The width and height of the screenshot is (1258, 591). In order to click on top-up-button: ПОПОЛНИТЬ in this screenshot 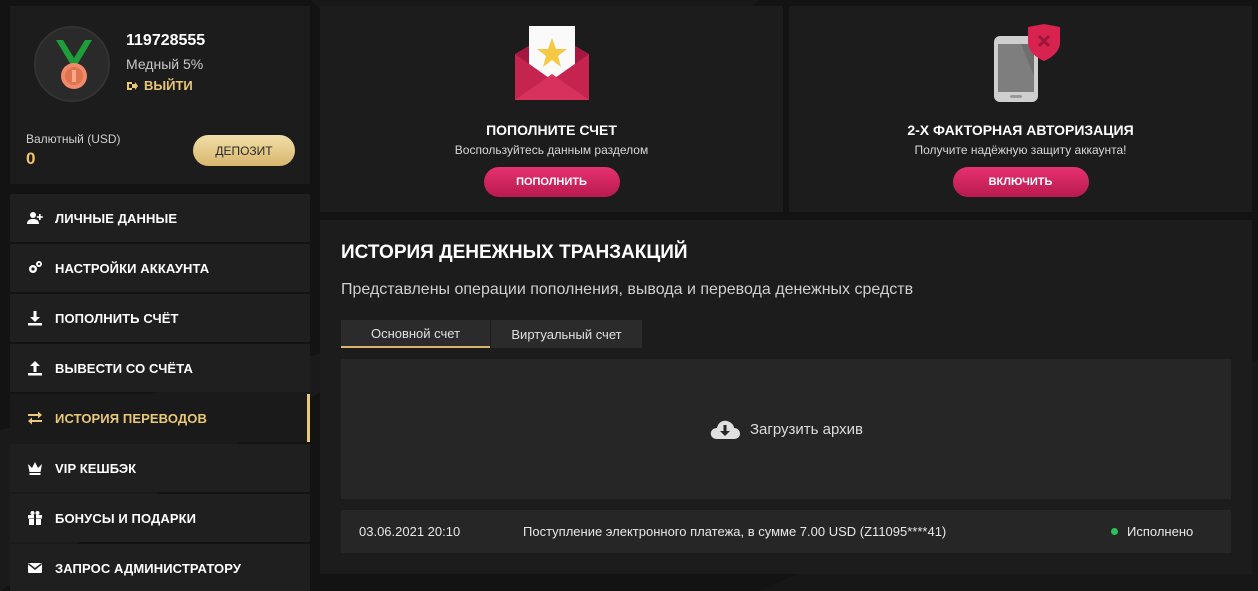, I will do `click(551, 182)`.